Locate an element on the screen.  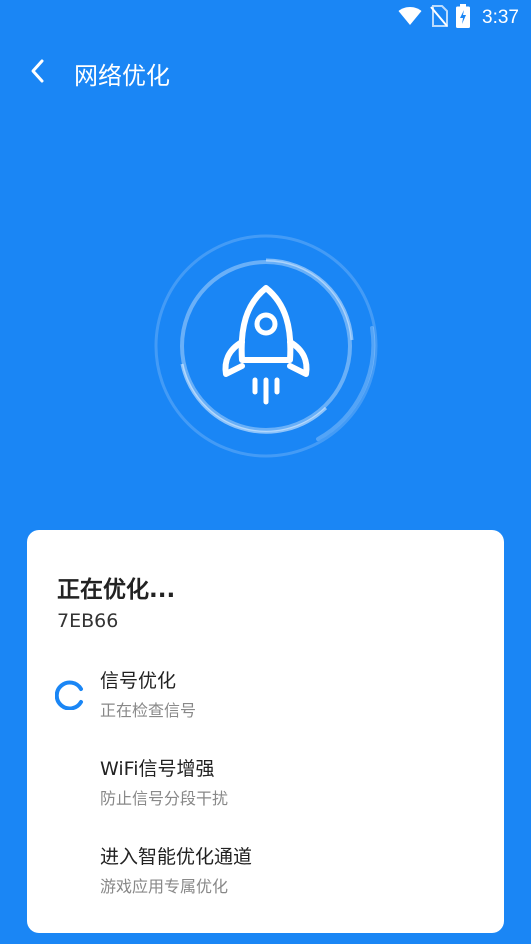
status-icons: 3:37 is located at coordinates (458, 18).